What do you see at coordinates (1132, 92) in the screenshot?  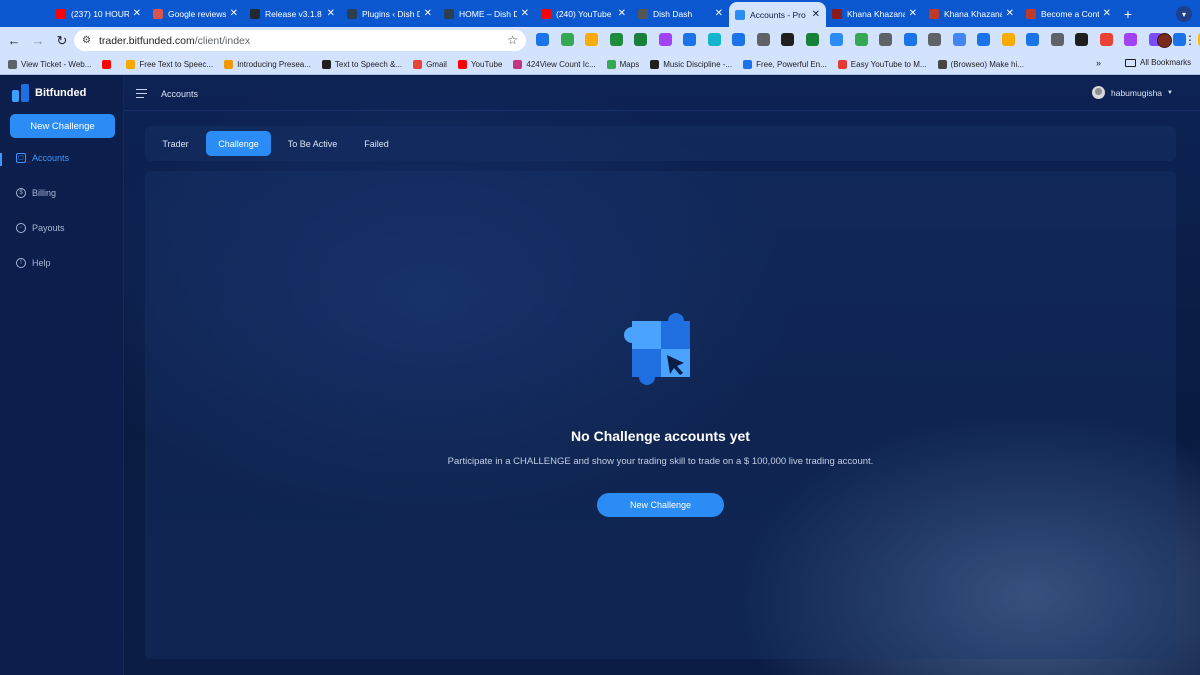 I see `user-menu: habumugisha ▼` at bounding box center [1132, 92].